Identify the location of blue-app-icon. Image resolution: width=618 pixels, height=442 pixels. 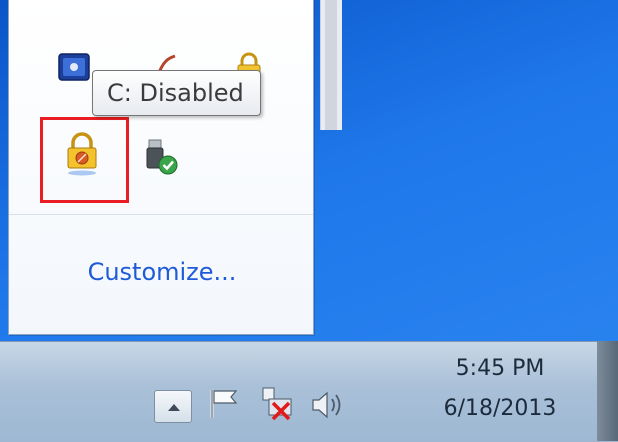
(74, 68).